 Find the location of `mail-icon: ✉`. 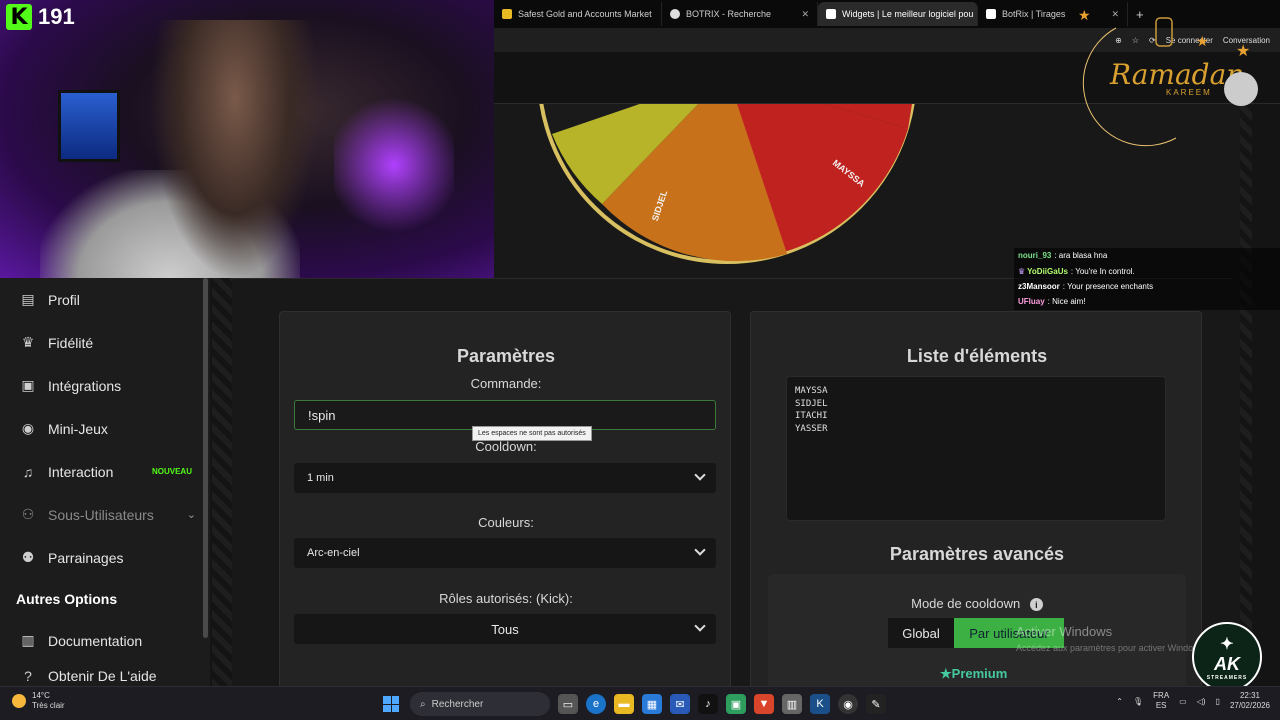

mail-icon: ✉ is located at coordinates (680, 704).